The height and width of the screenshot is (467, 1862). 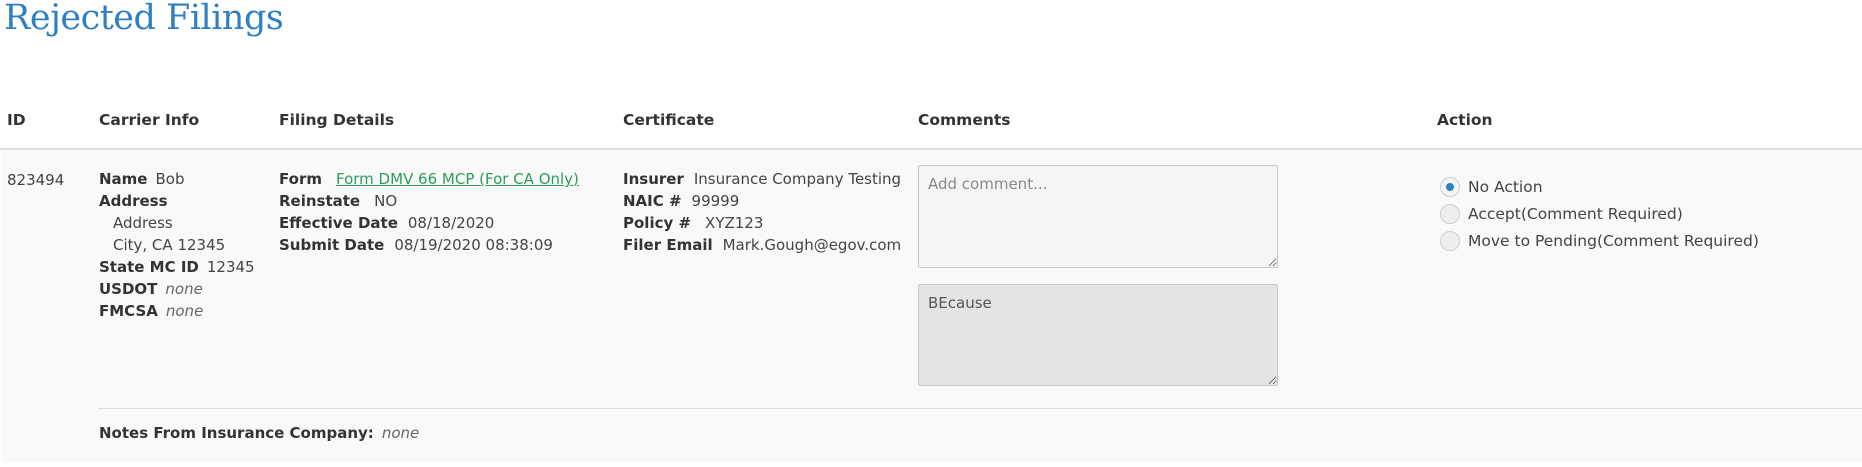 What do you see at coordinates (16, 120) in the screenshot?
I see `column-header-id: ID` at bounding box center [16, 120].